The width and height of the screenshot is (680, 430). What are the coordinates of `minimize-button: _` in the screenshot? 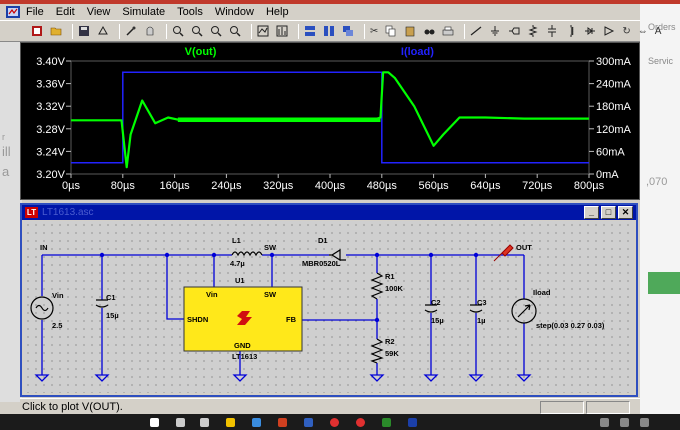 It's located at (591, 212).